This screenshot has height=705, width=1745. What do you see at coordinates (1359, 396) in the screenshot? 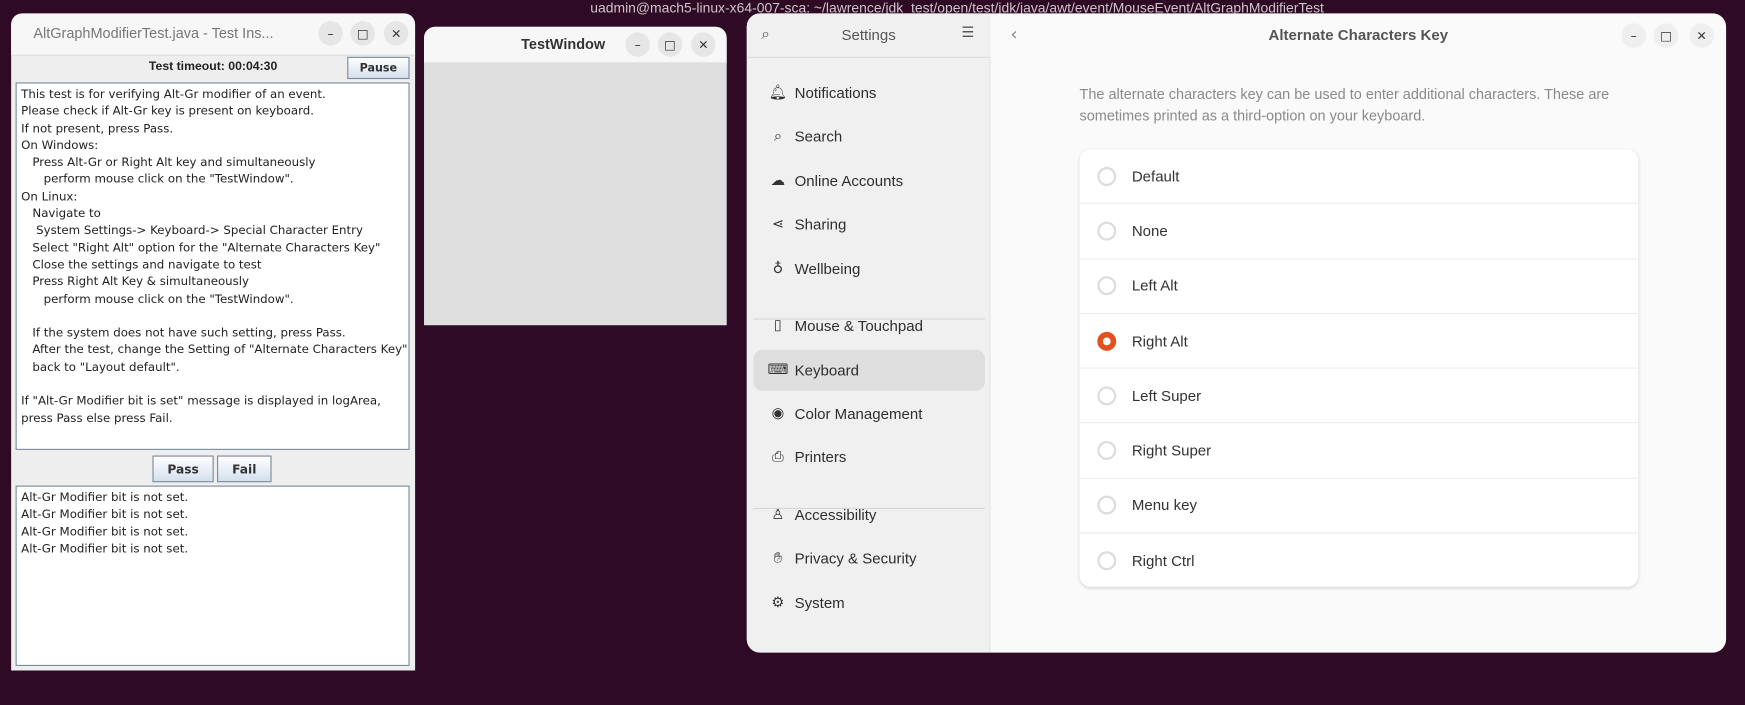
I see `option-row: Left Super` at bounding box center [1359, 396].